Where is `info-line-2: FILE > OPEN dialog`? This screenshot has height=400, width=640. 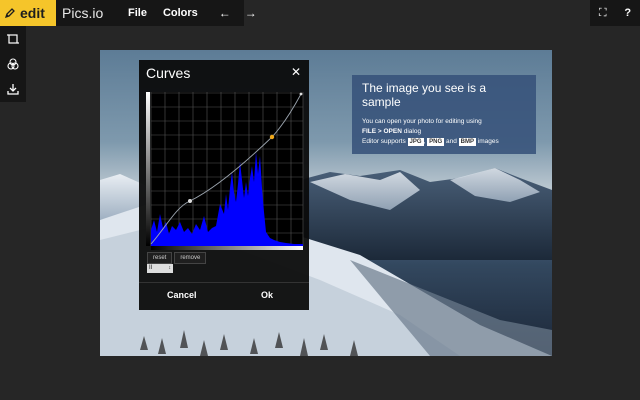 info-line-2: FILE > OPEN dialog is located at coordinates (444, 132).